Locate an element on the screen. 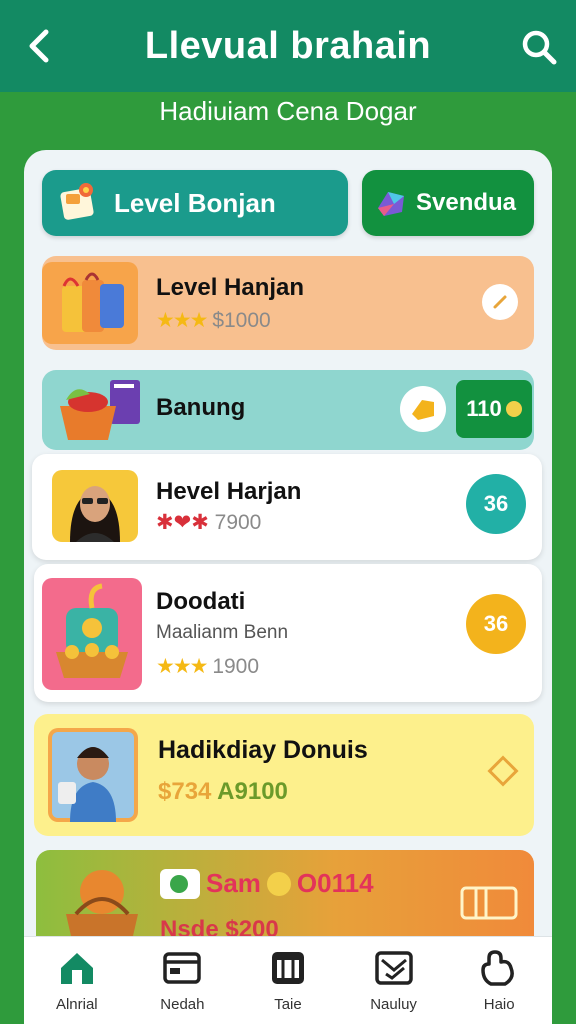 The width and height of the screenshot is (576, 1024). bottom-nav: Alnrial Nedah Taie Nauluy Haio is located at coordinates (288, 980).